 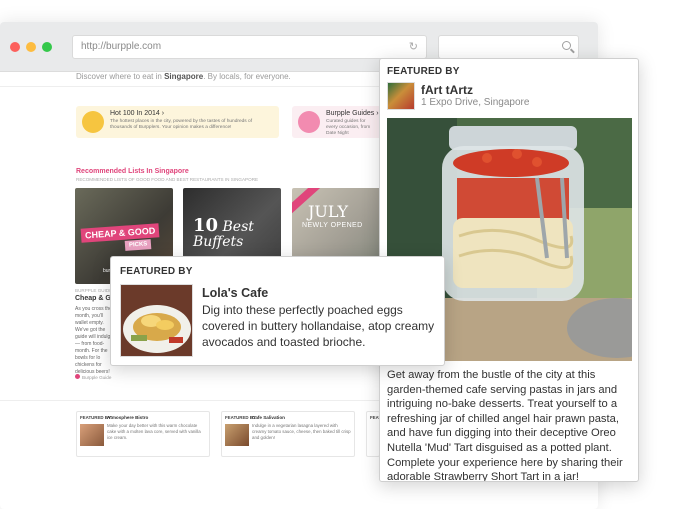 What do you see at coordinates (373, 434) in the screenshot?
I see `featured-mini-card: FEAT` at bounding box center [373, 434].